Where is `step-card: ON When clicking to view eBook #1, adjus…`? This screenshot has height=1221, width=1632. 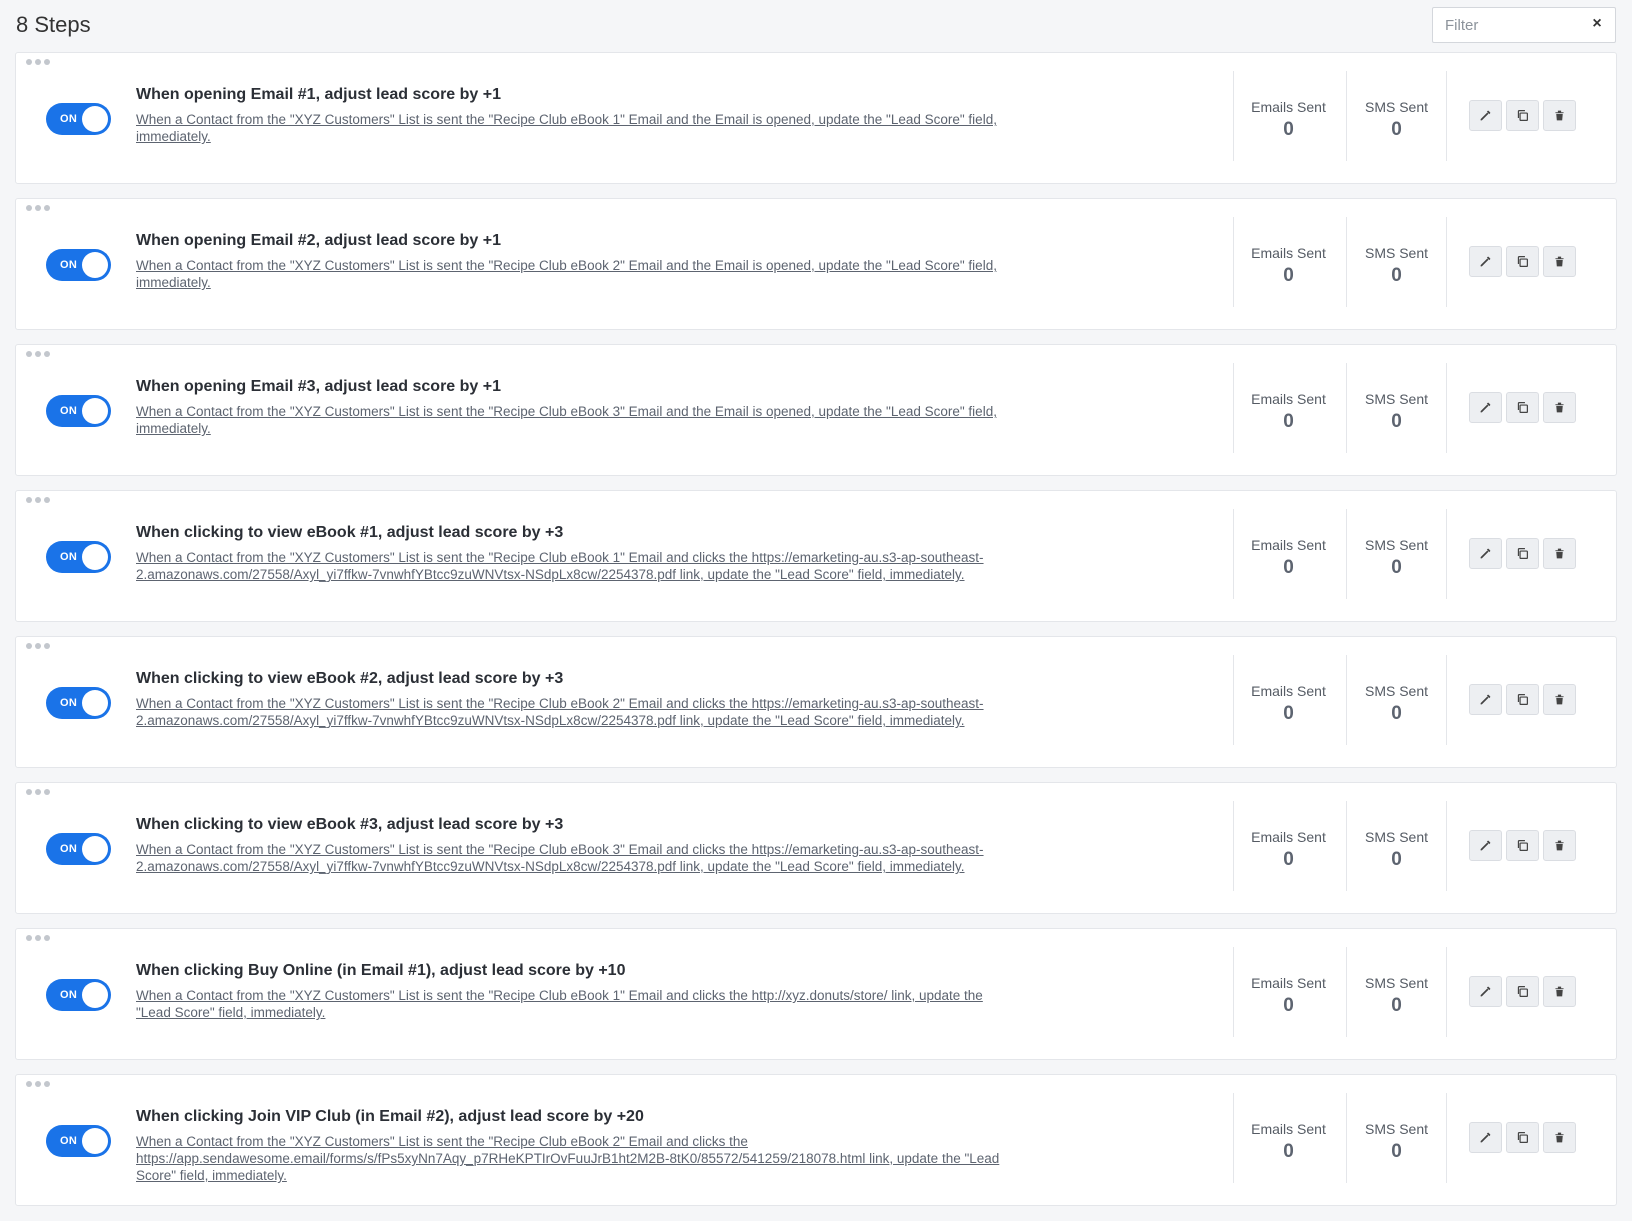 step-card: ON When clicking to view eBook #1, adjus… is located at coordinates (816, 556).